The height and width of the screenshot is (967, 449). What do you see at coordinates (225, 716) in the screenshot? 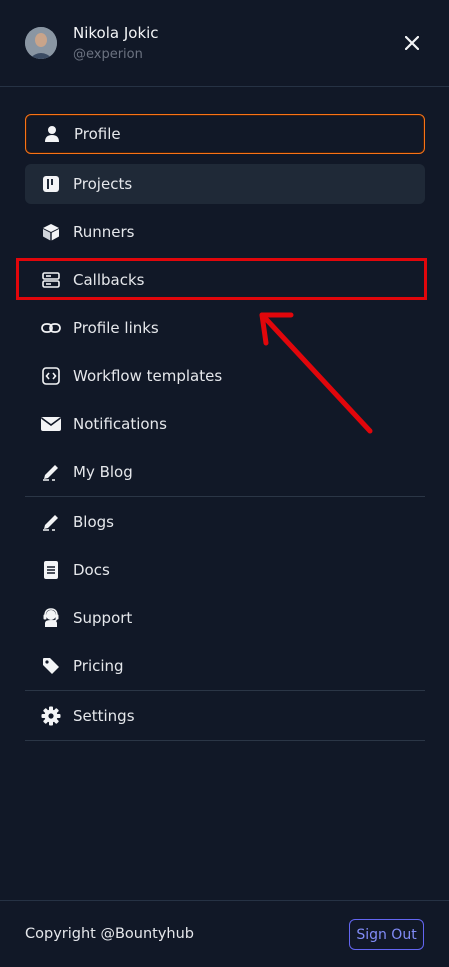
I see `nav-item-settings: Settings` at bounding box center [225, 716].